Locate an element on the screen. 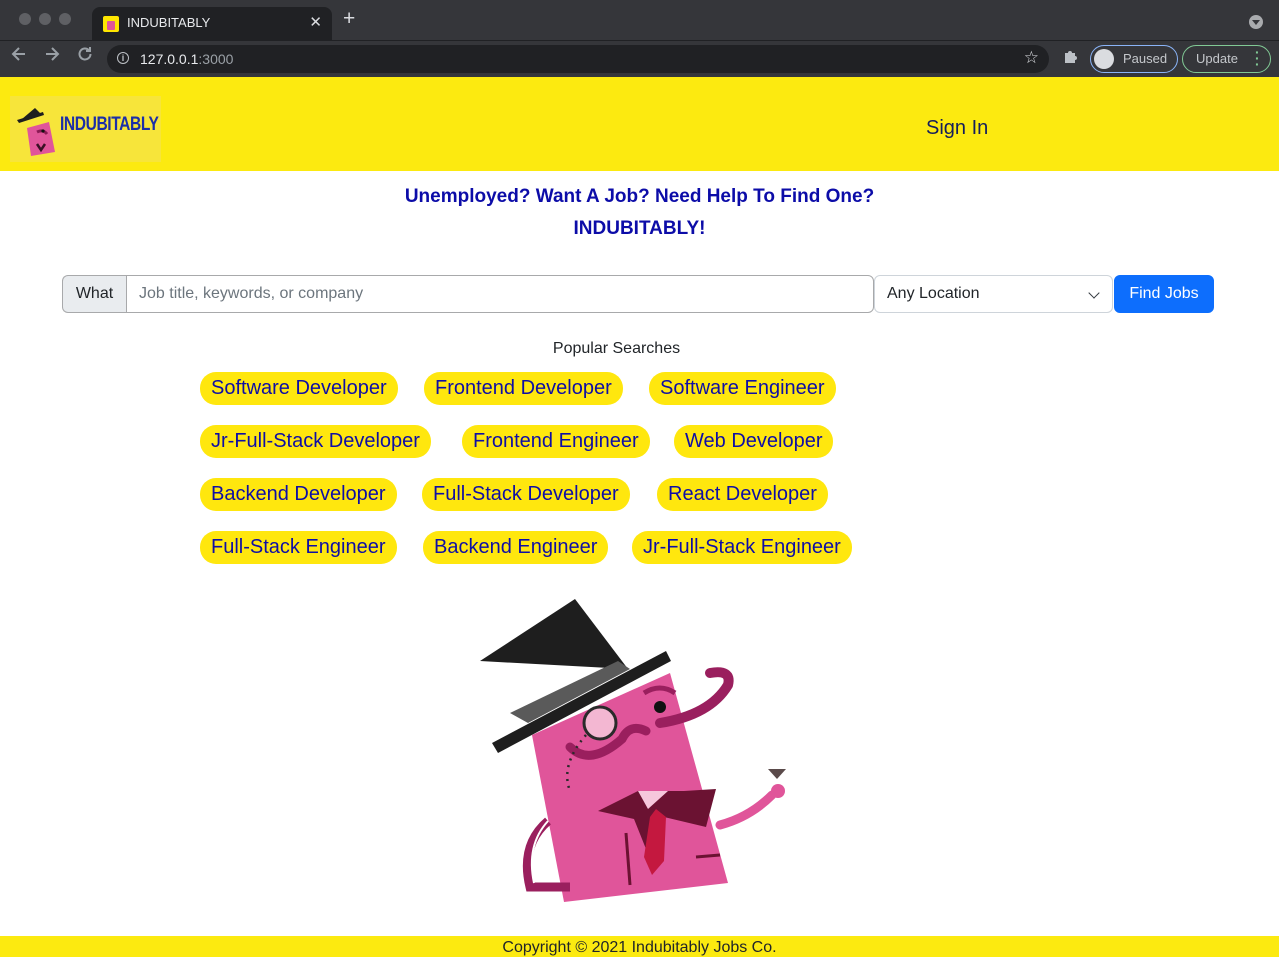 The height and width of the screenshot is (957, 1279). site-logo: INDUBITABLY is located at coordinates (85, 129).